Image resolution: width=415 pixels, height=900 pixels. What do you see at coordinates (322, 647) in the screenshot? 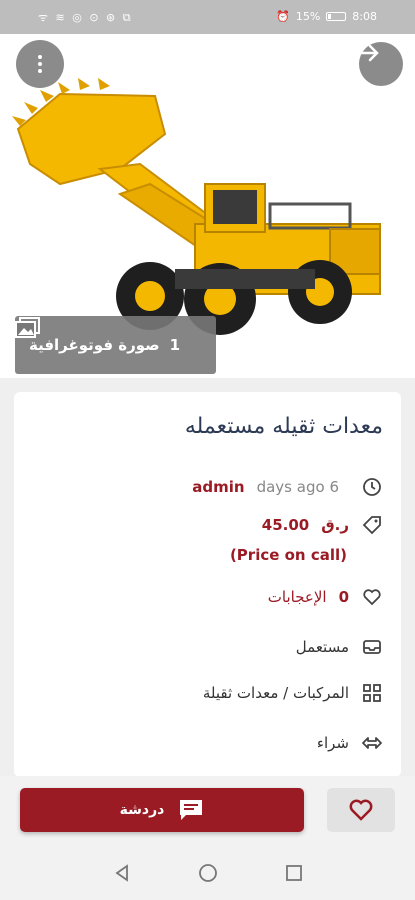
I see `condition-value: مستعمل` at bounding box center [322, 647].